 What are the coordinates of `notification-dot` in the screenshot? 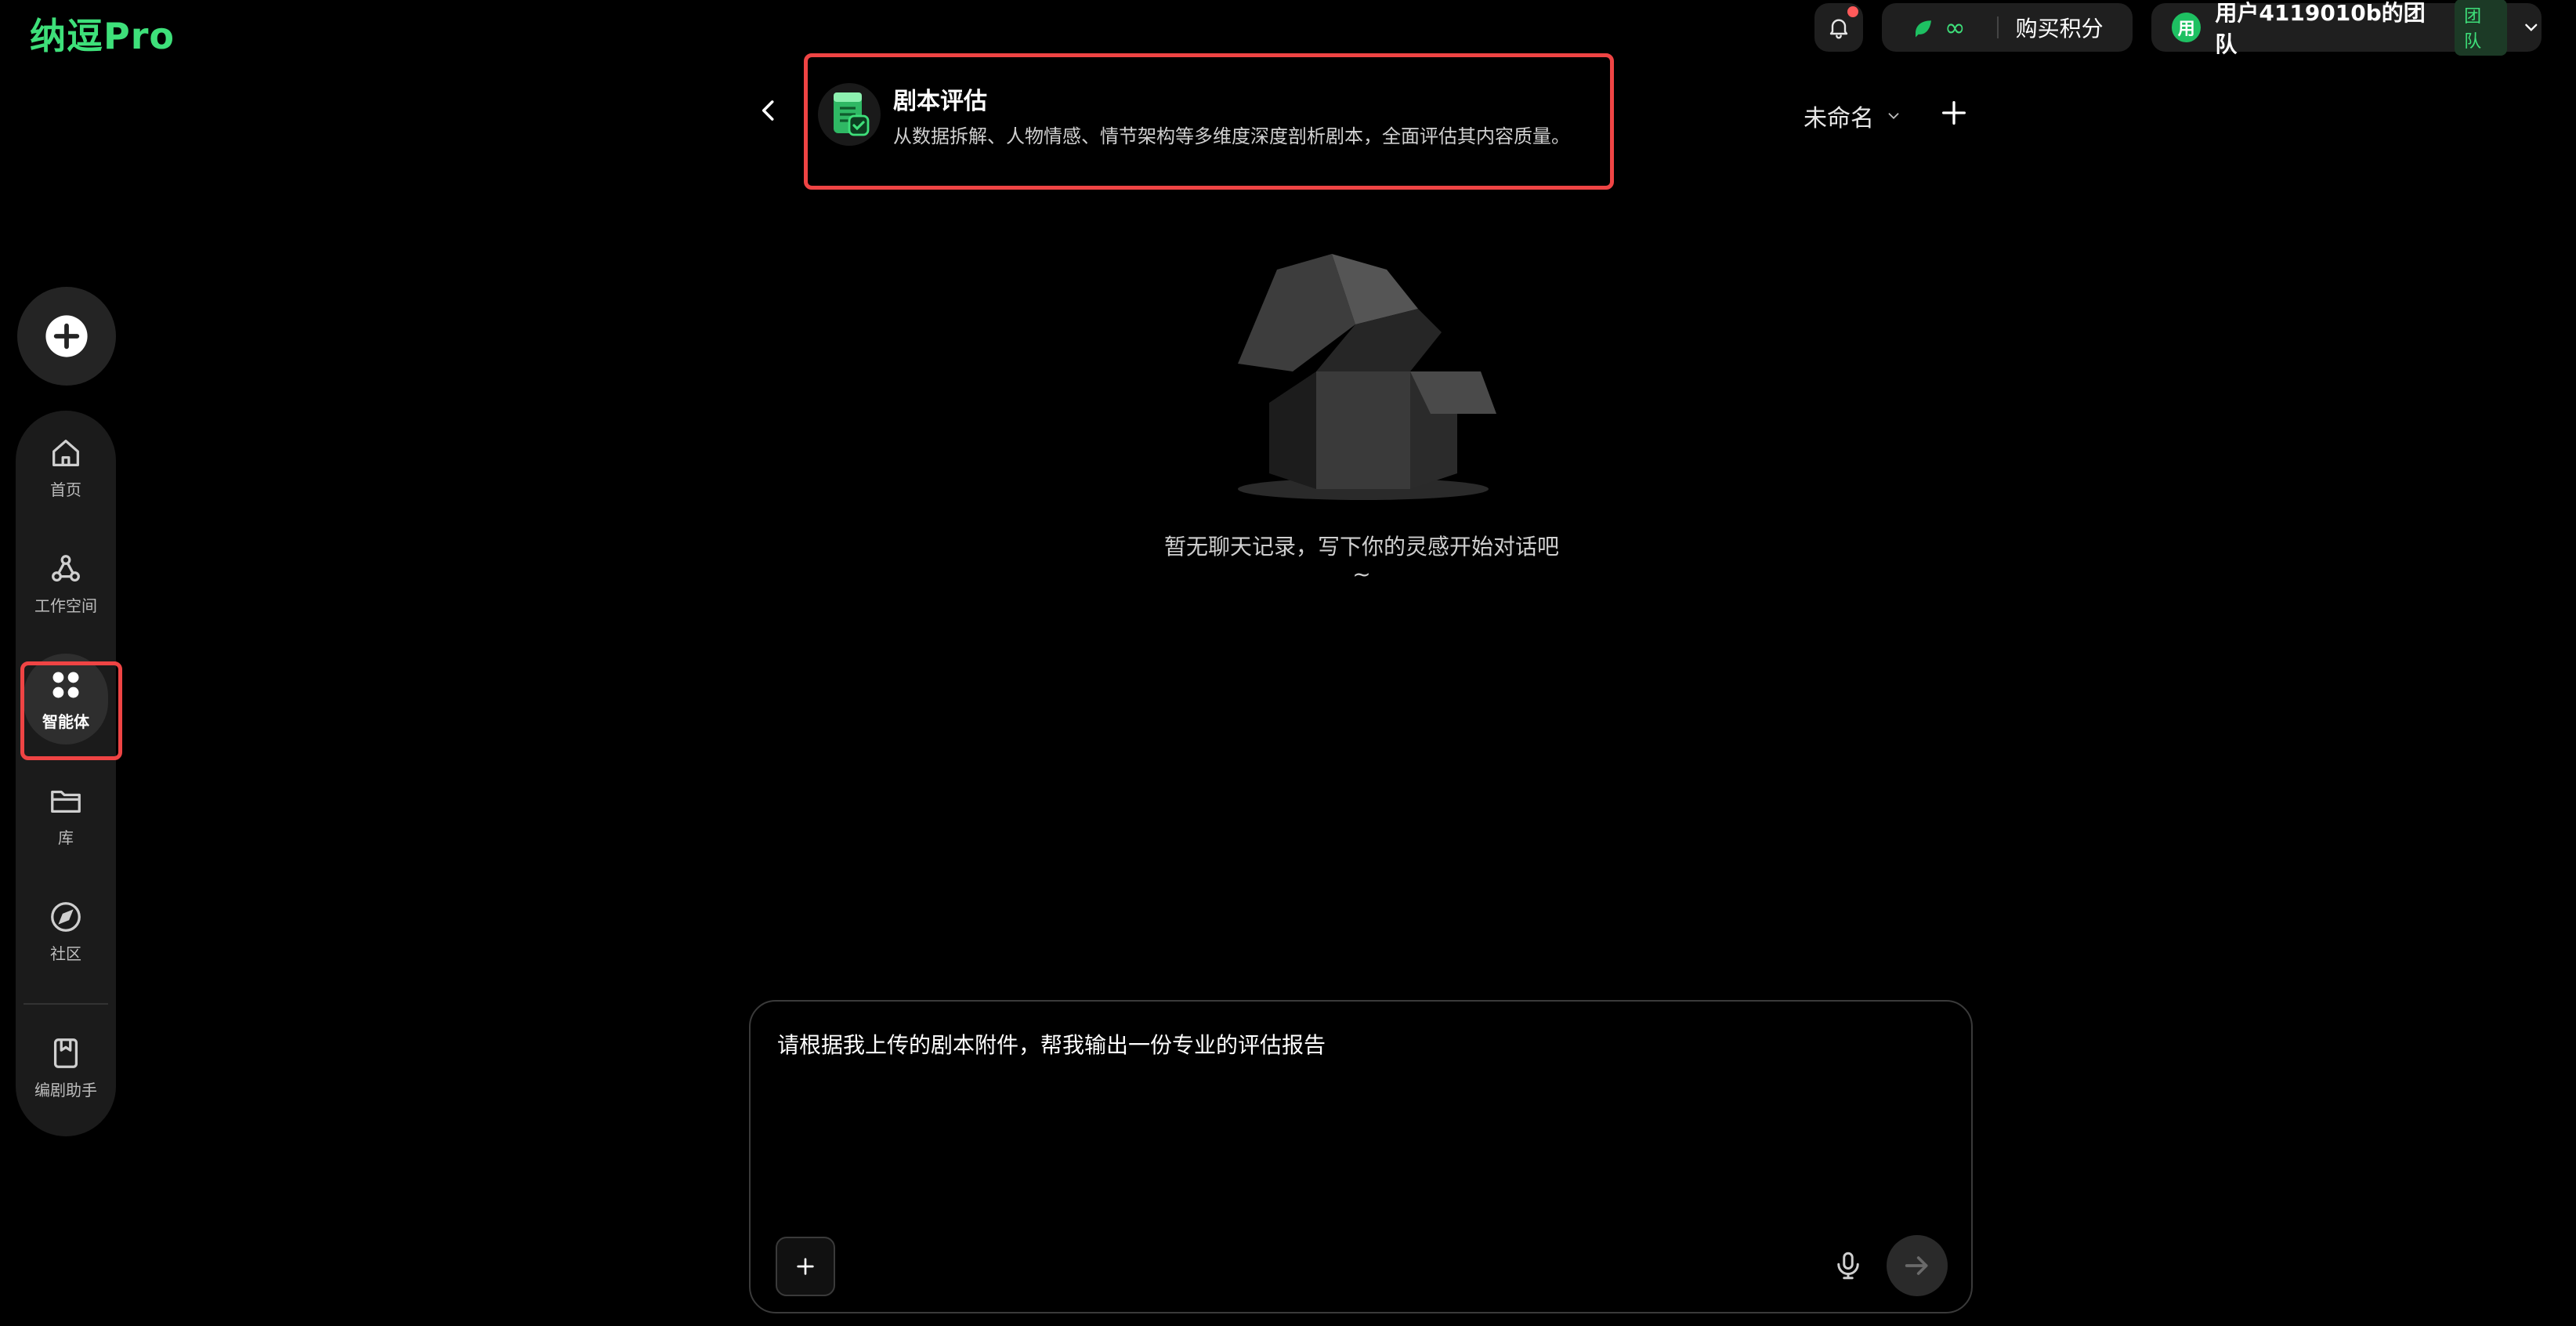 It's located at (1853, 11).